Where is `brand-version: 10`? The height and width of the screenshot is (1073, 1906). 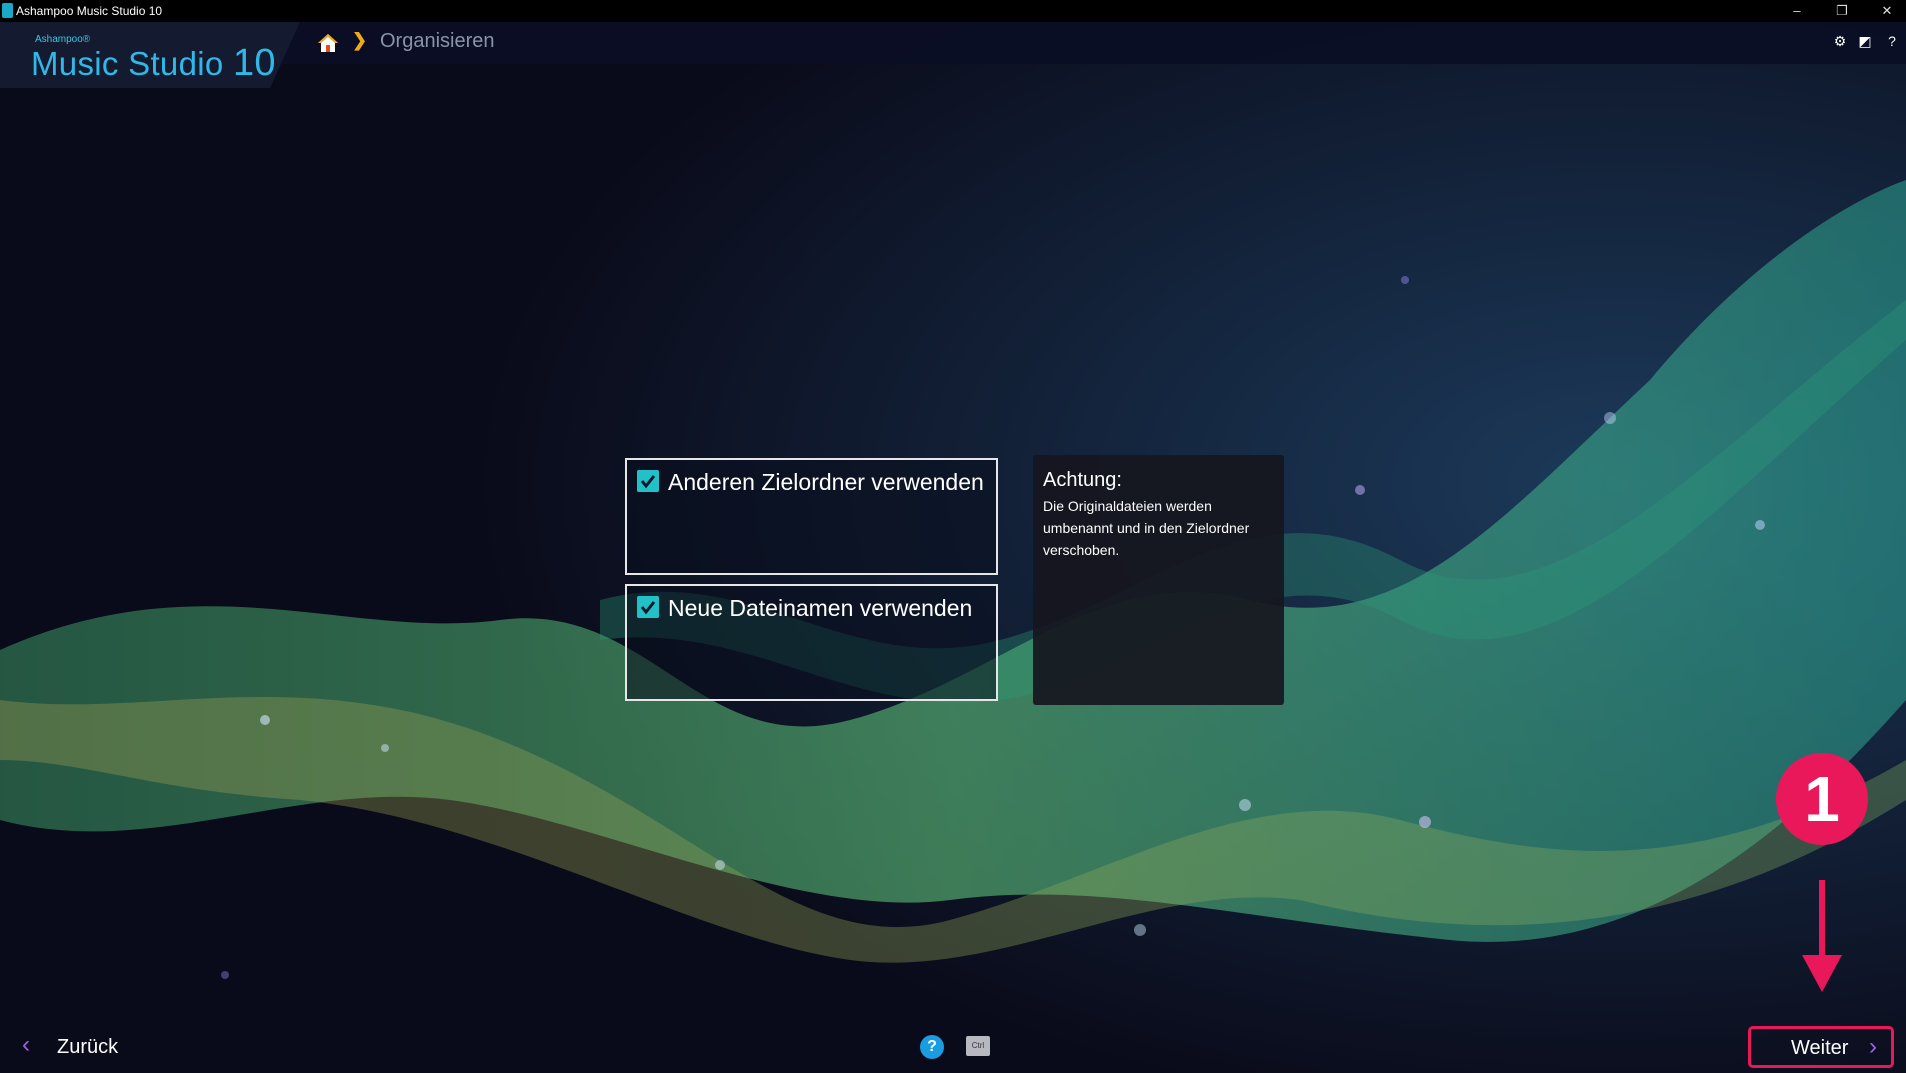
brand-version: 10 is located at coordinates (254, 63).